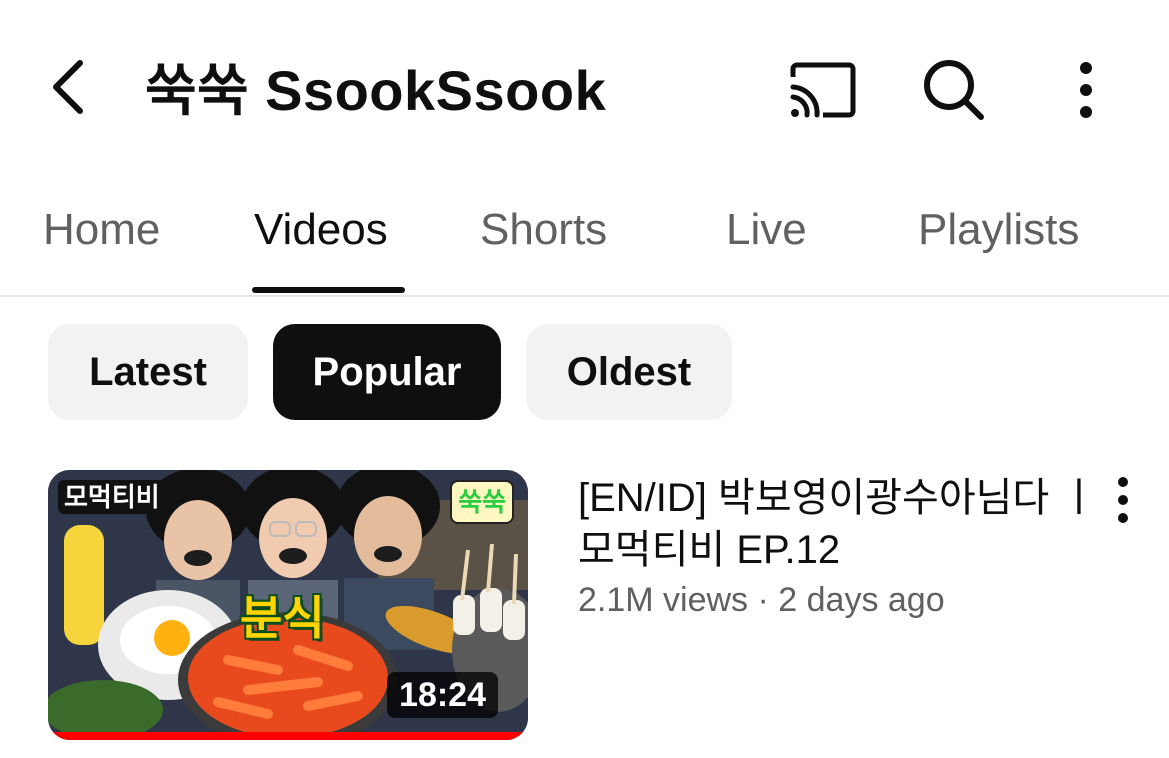 Image resolution: width=1169 pixels, height=758 pixels. I want to click on tab-shorts: Shorts, so click(543, 230).